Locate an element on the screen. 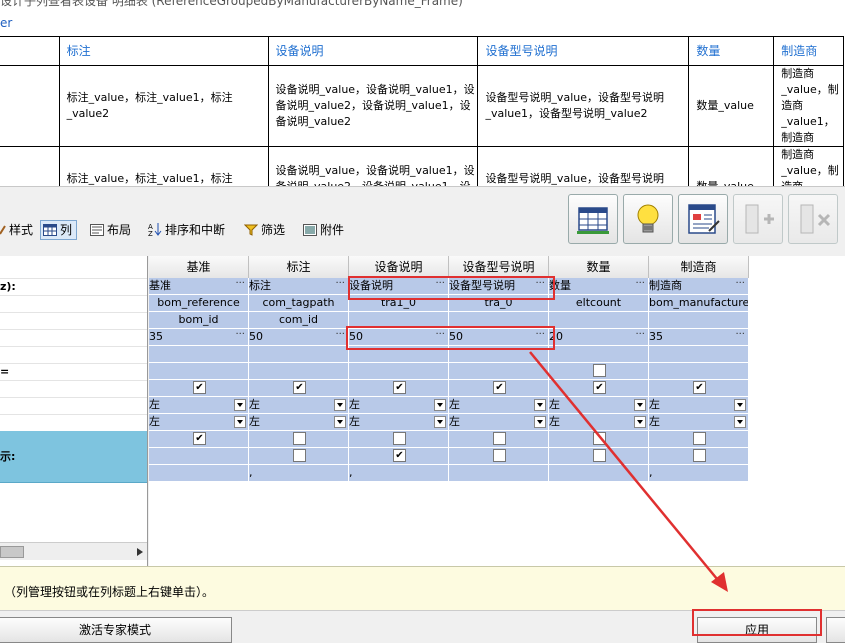  column-name-field: 设备说明 ··· is located at coordinates (399, 286).